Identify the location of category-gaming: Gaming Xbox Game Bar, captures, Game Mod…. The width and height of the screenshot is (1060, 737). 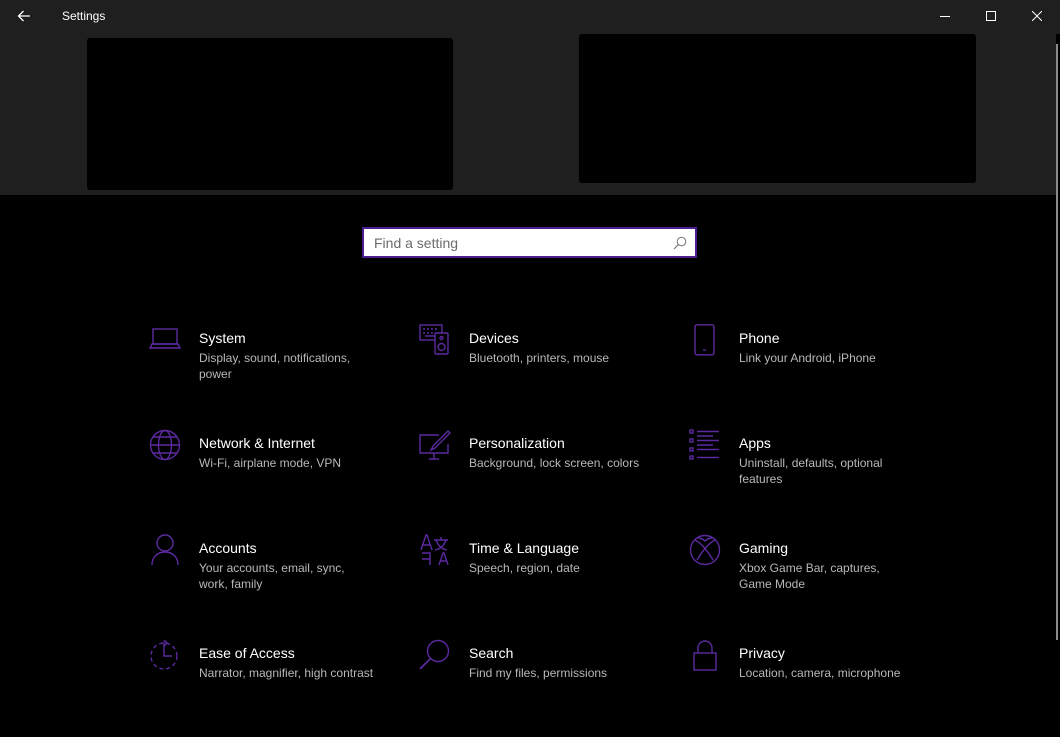
(814, 574).